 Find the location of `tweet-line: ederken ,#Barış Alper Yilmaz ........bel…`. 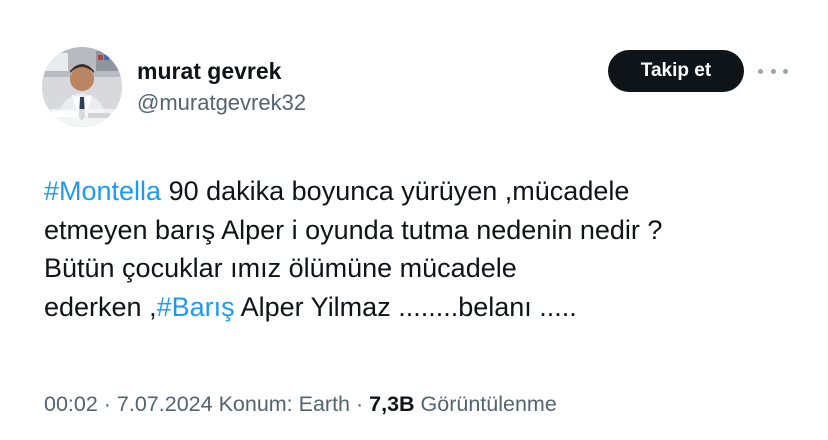

tweet-line: ederken ,#Barış Alper Yilmaz ........bel… is located at coordinates (424, 307).